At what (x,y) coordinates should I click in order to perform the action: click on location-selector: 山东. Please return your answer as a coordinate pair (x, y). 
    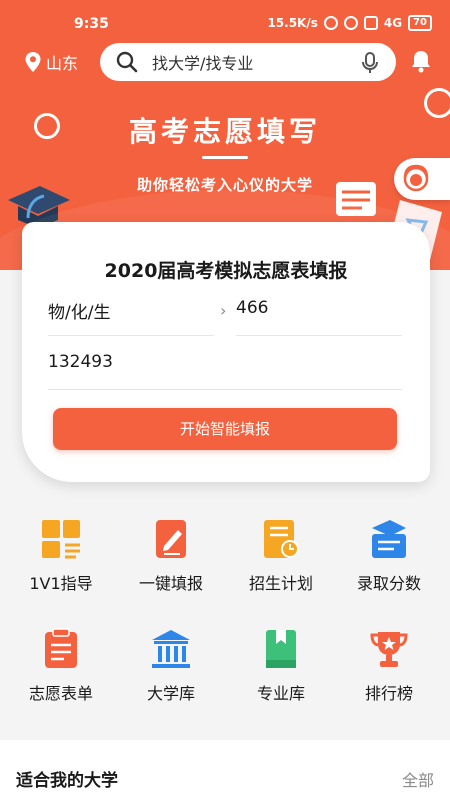
    Looking at the image, I should click on (51, 62).